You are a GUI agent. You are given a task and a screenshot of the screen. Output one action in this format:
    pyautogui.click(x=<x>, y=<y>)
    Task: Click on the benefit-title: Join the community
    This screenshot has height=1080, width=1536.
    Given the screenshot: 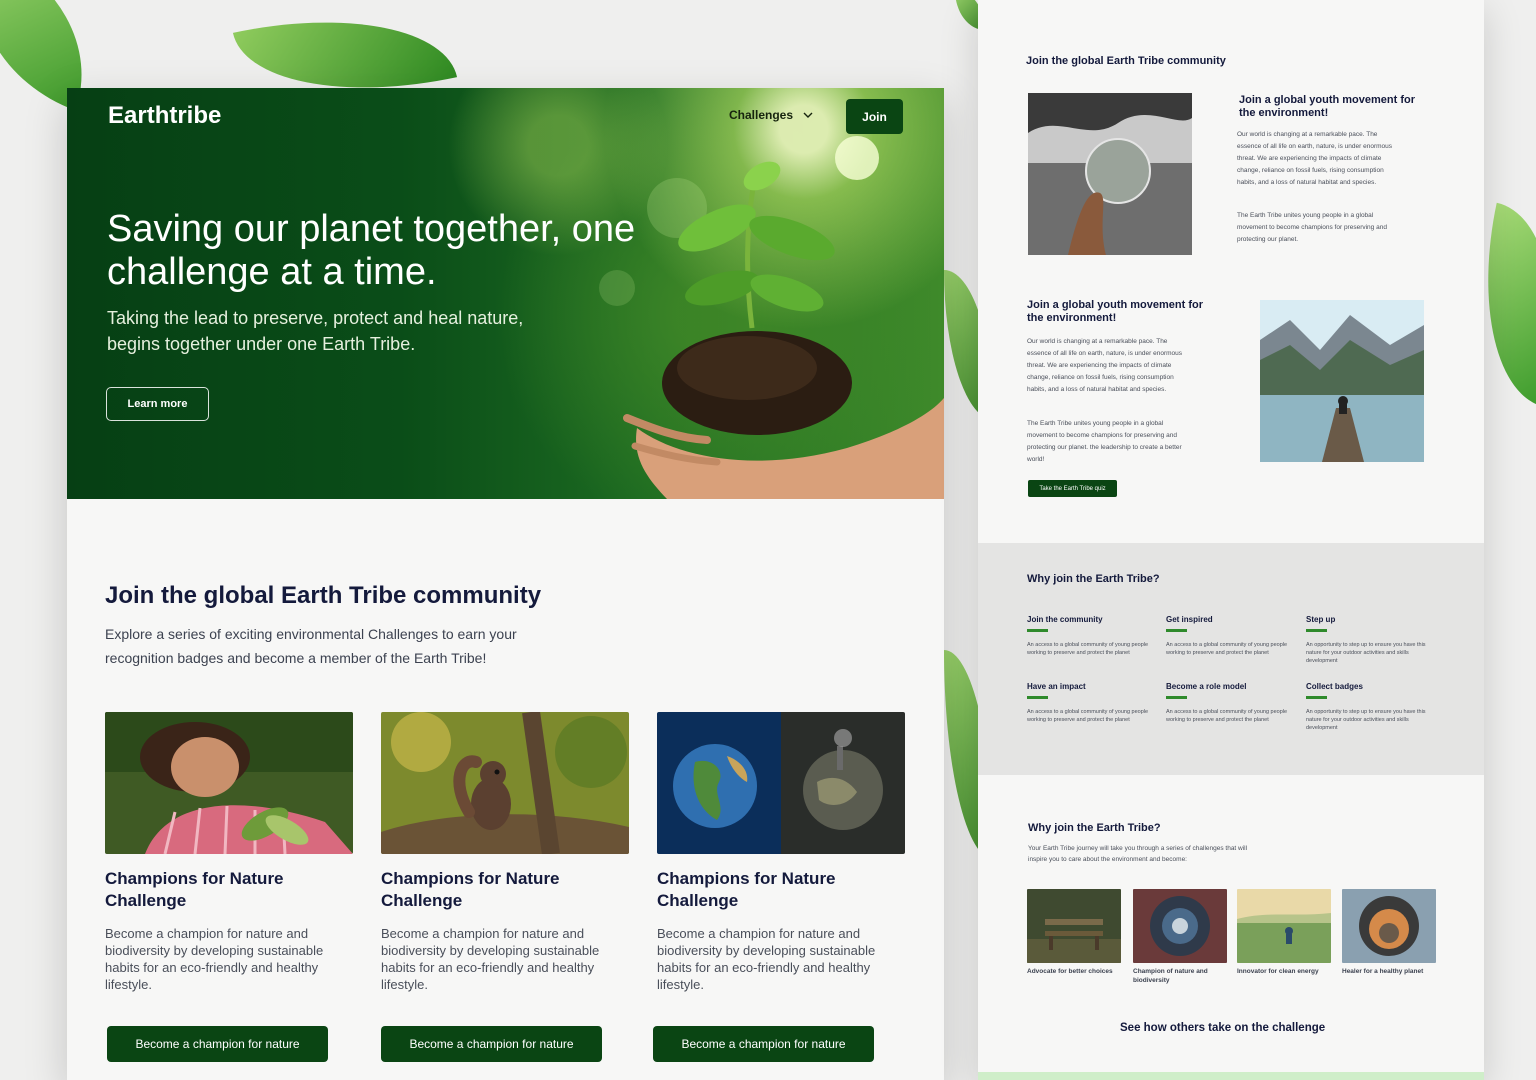 What is the action you would take?
    pyautogui.click(x=1065, y=619)
    